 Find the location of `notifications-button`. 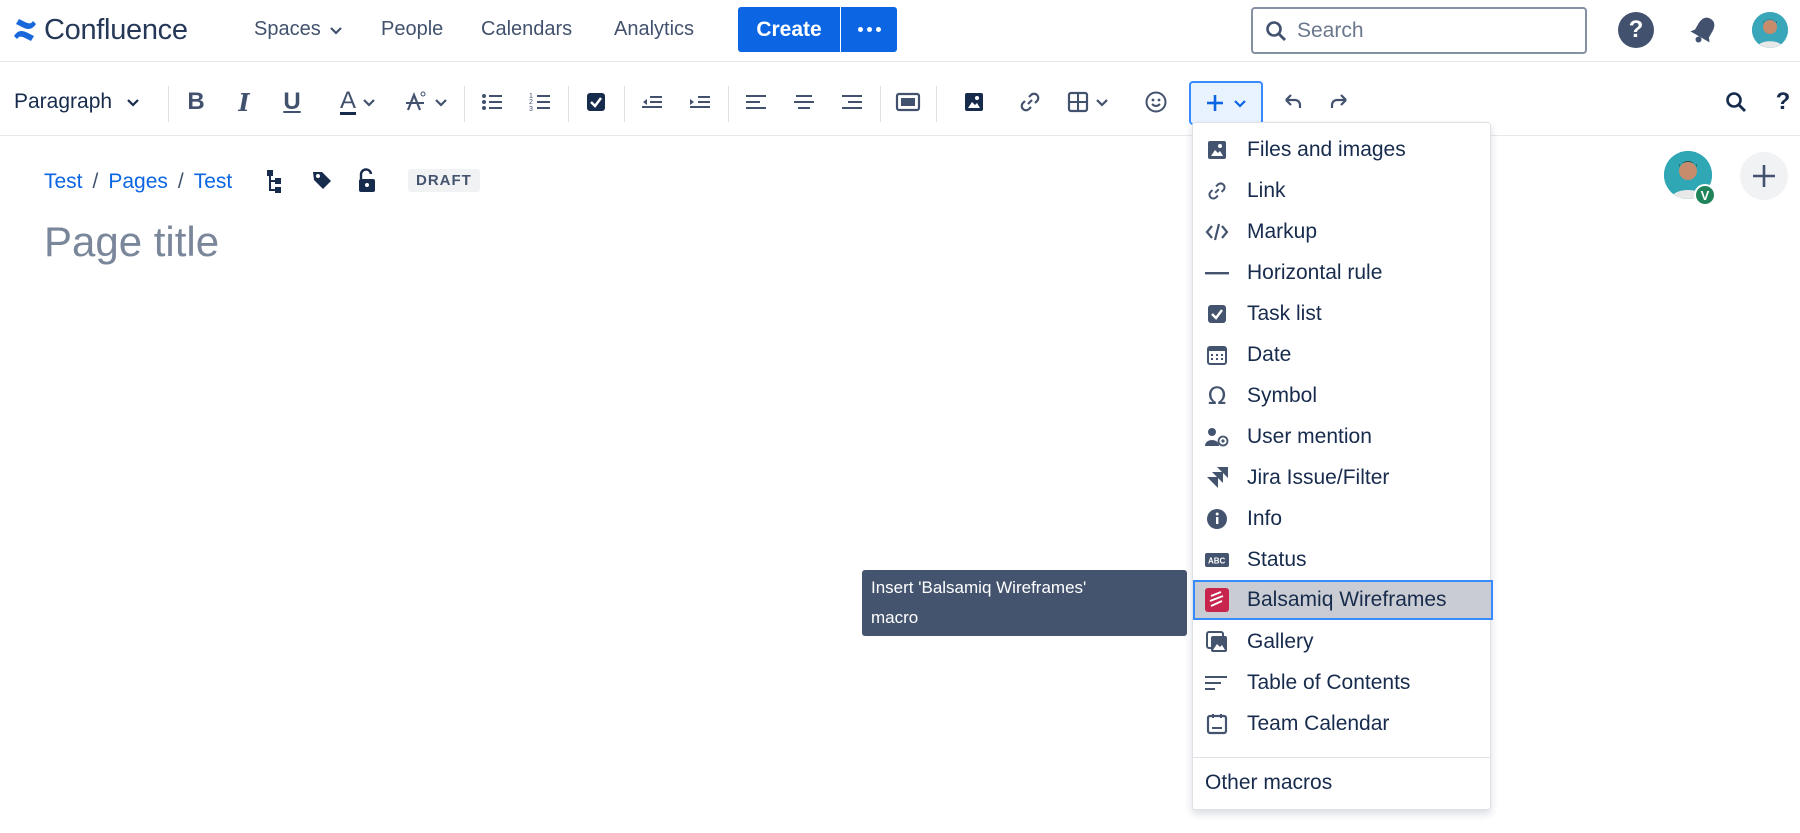

notifications-button is located at coordinates (1704, 32).